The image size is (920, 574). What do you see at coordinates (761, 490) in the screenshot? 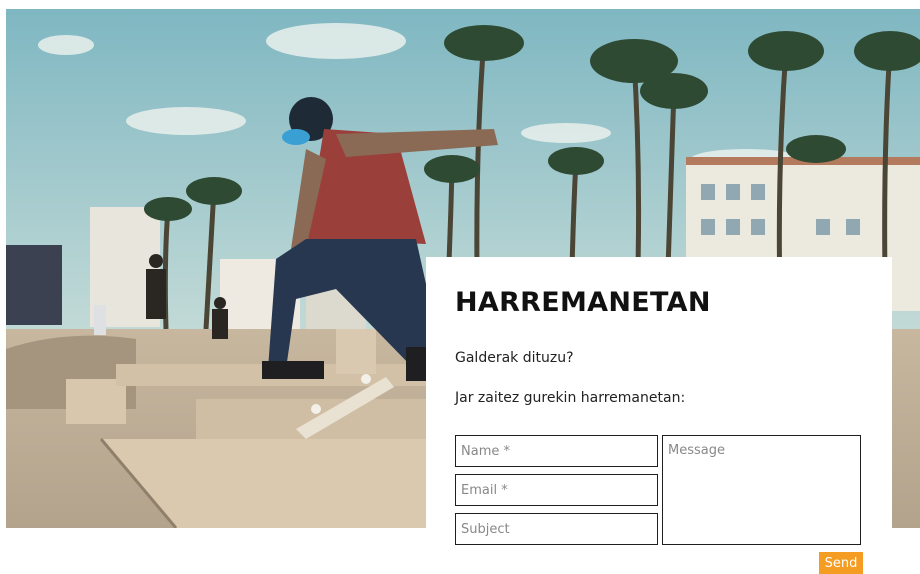
I see `message-textarea` at bounding box center [761, 490].